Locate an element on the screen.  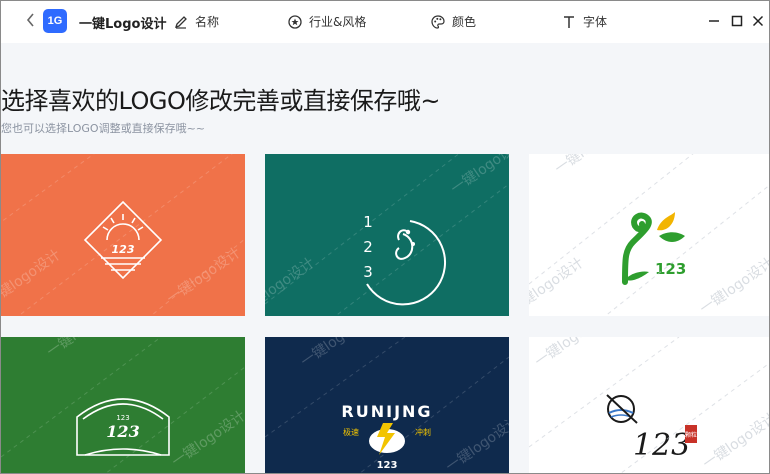
page-subtitle: 您也可以选择LOGO调整或直接保存哦~~ is located at coordinates (103, 128).